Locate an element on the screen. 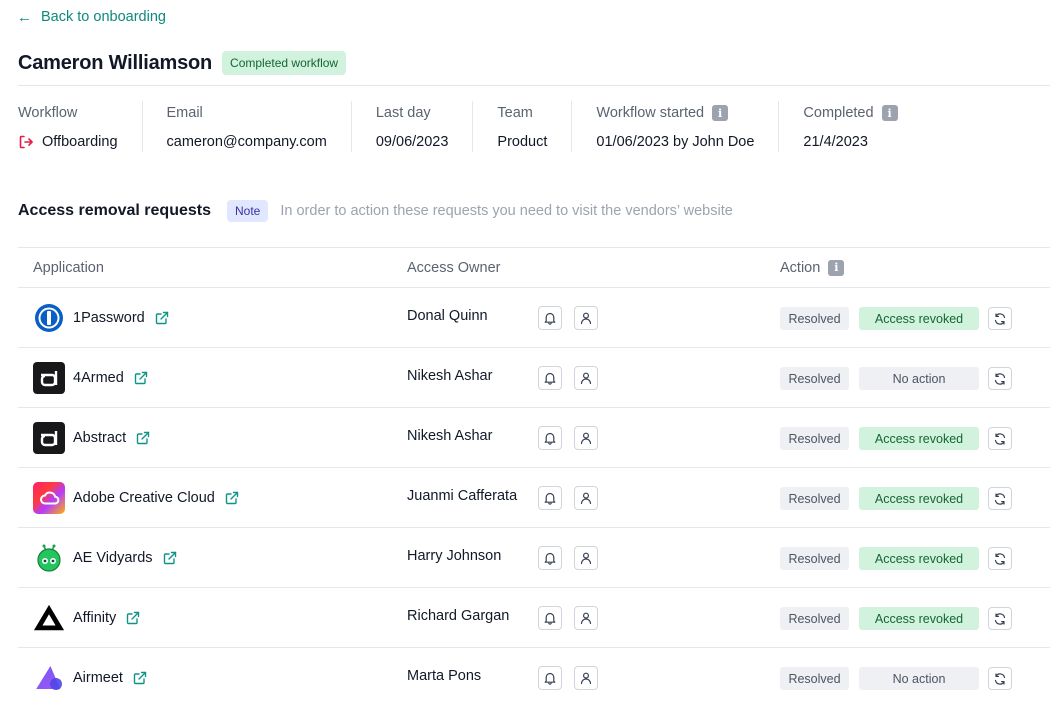 The height and width of the screenshot is (707, 1050). meta-label-text: Workflow started is located at coordinates (650, 113).